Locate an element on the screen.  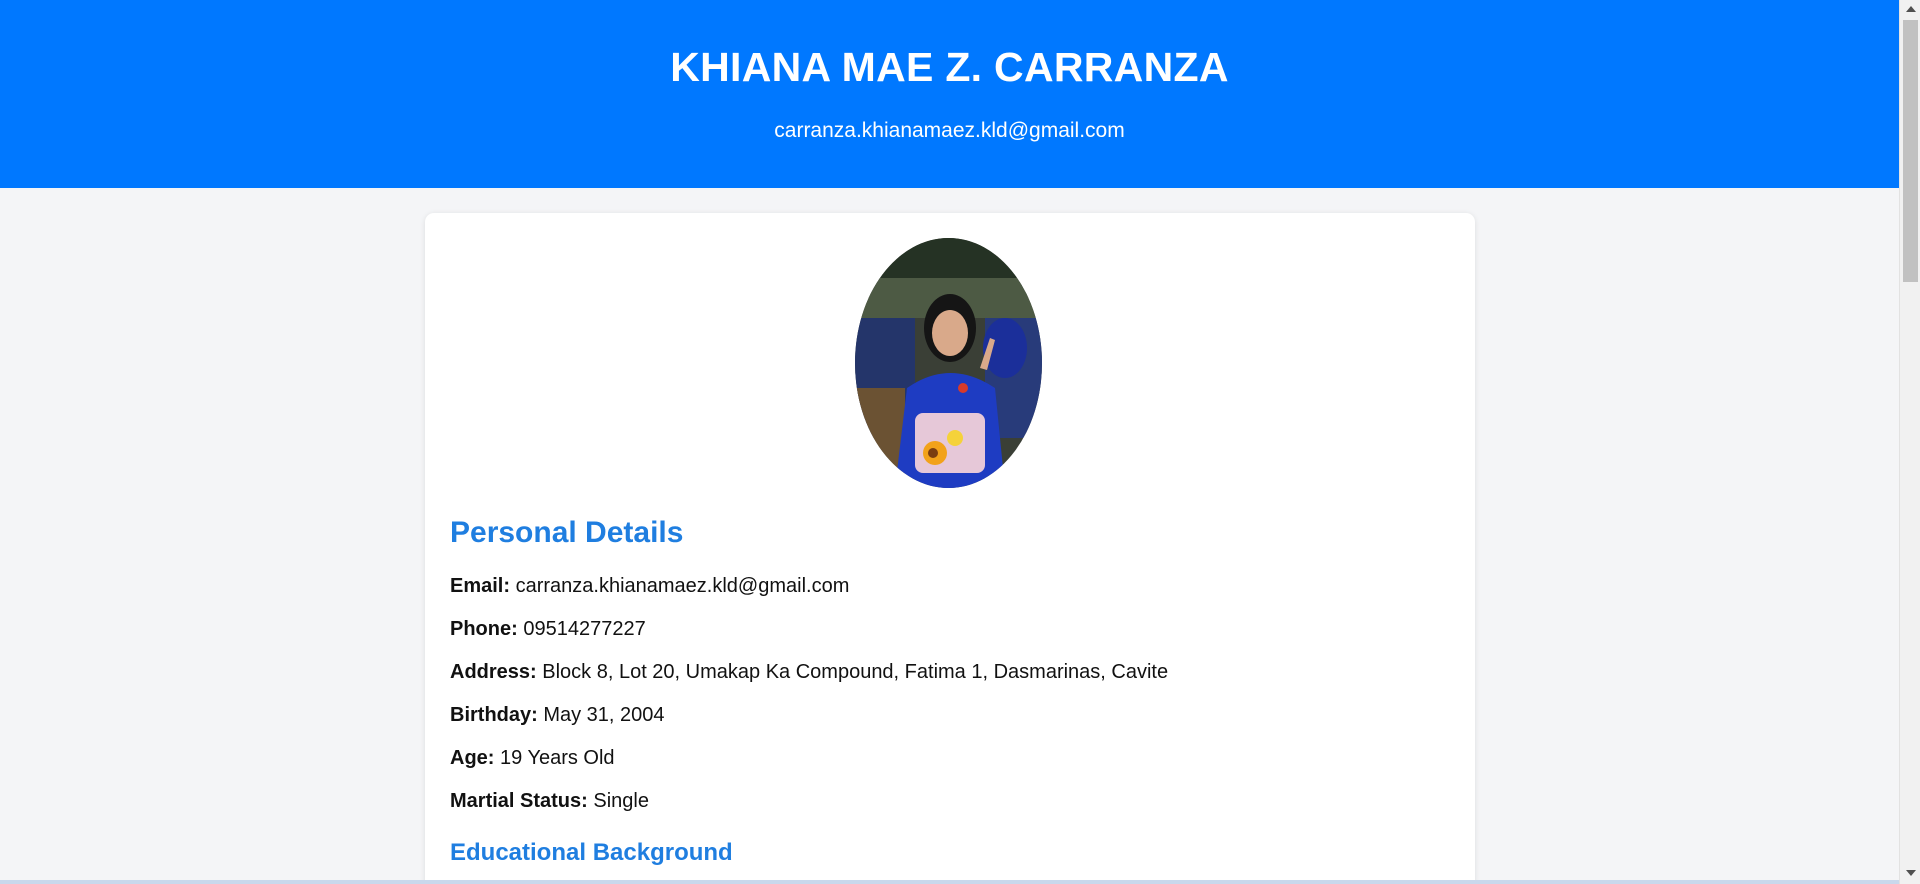
graduation-photo-image is located at coordinates (948, 363).